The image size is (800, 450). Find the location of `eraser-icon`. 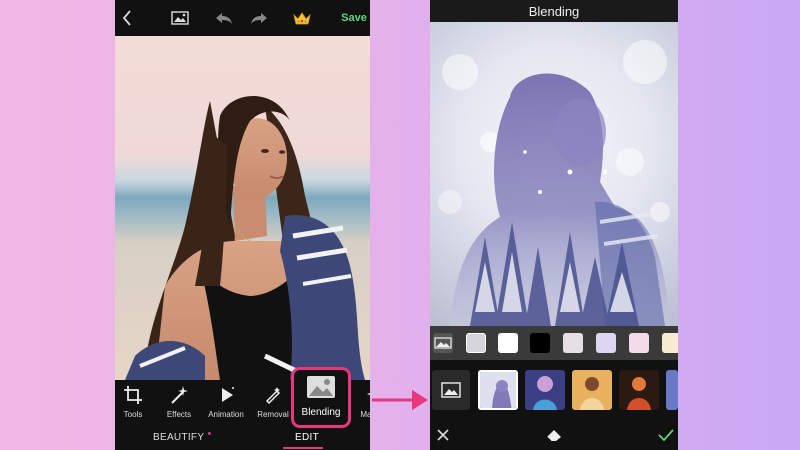

eraser-icon is located at coordinates (554, 435).